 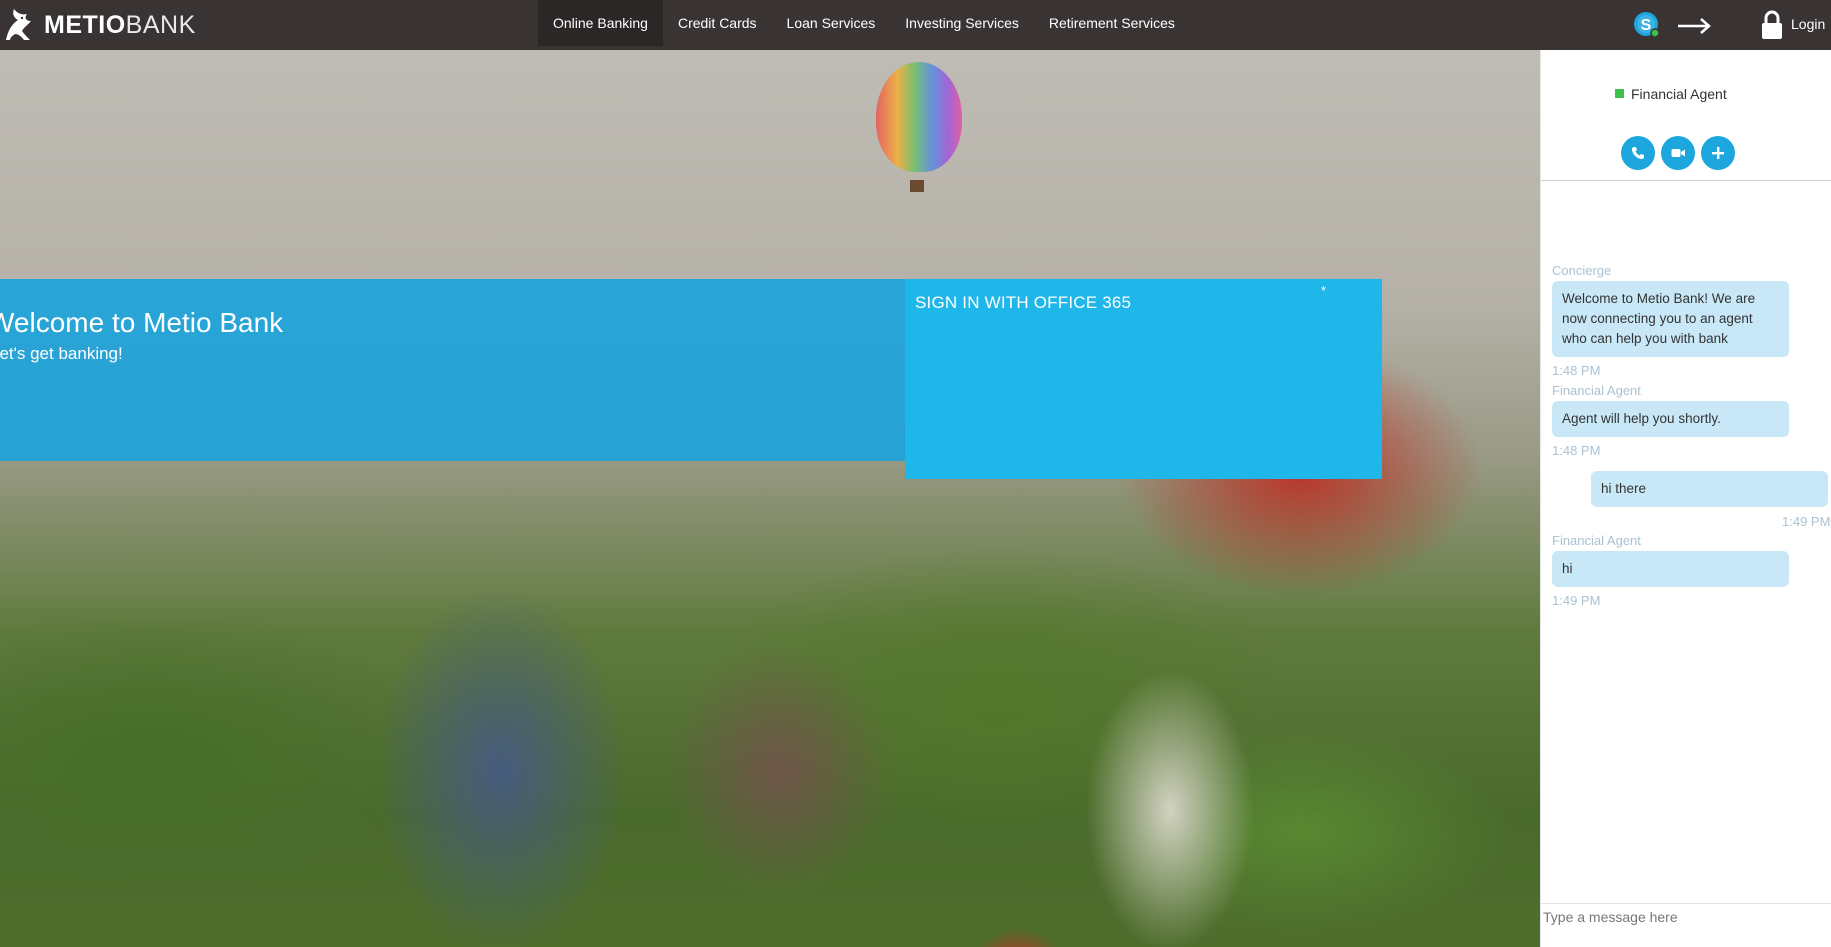 I want to click on welcome-banner: Welcome to Metio Bank Let's get banking!, so click(x=452, y=370).